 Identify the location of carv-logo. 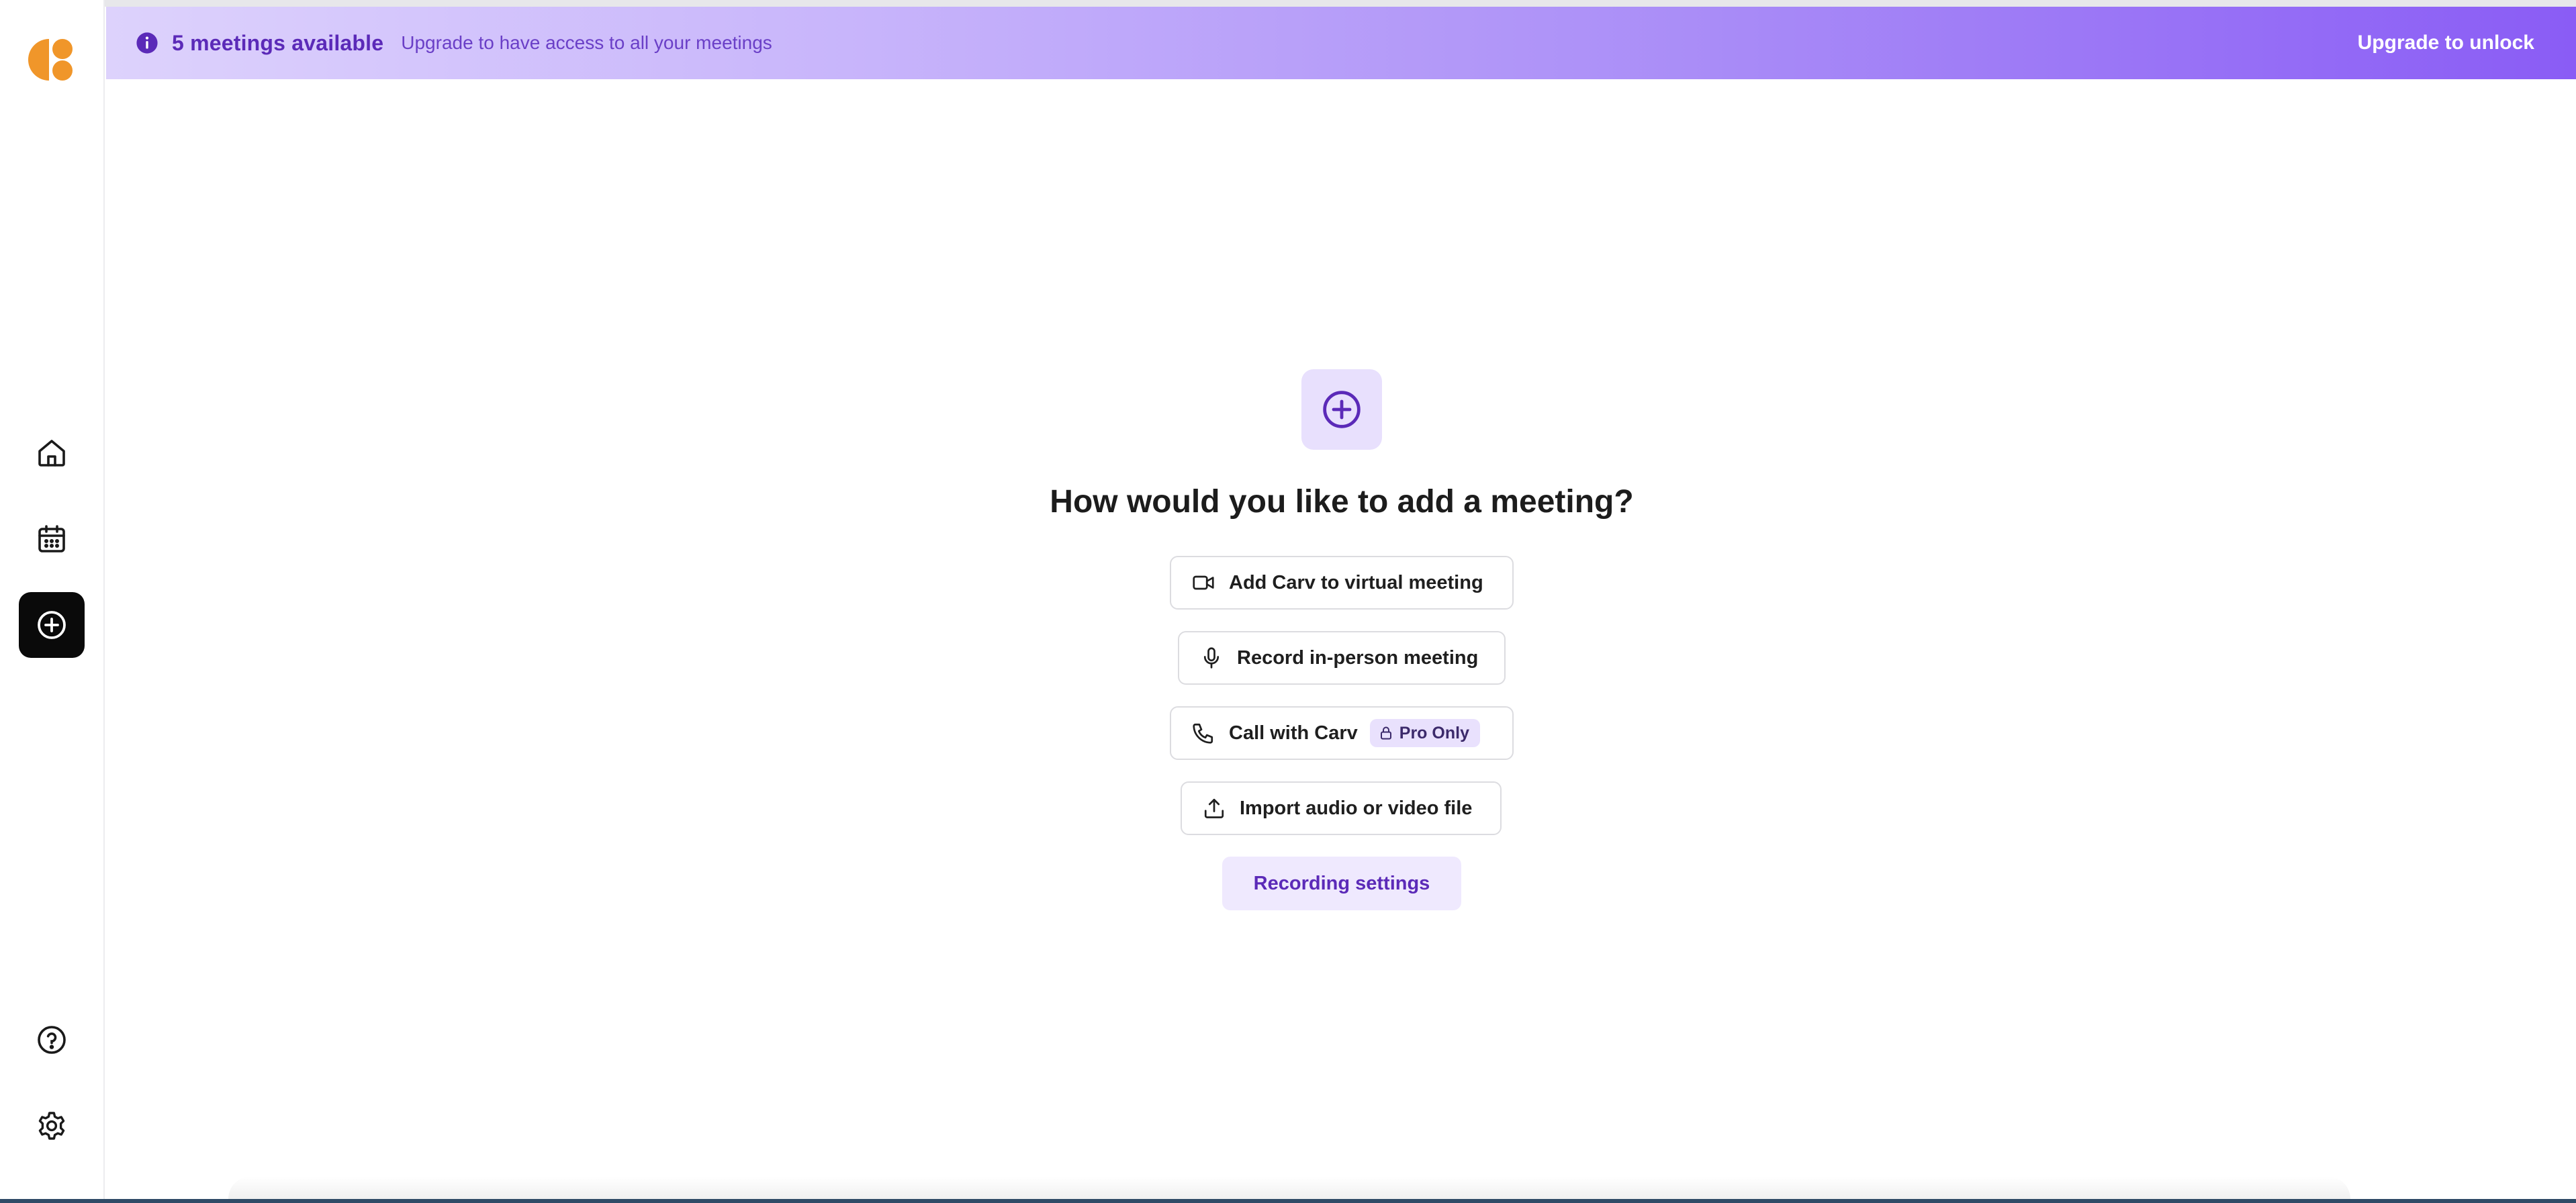
(51, 60).